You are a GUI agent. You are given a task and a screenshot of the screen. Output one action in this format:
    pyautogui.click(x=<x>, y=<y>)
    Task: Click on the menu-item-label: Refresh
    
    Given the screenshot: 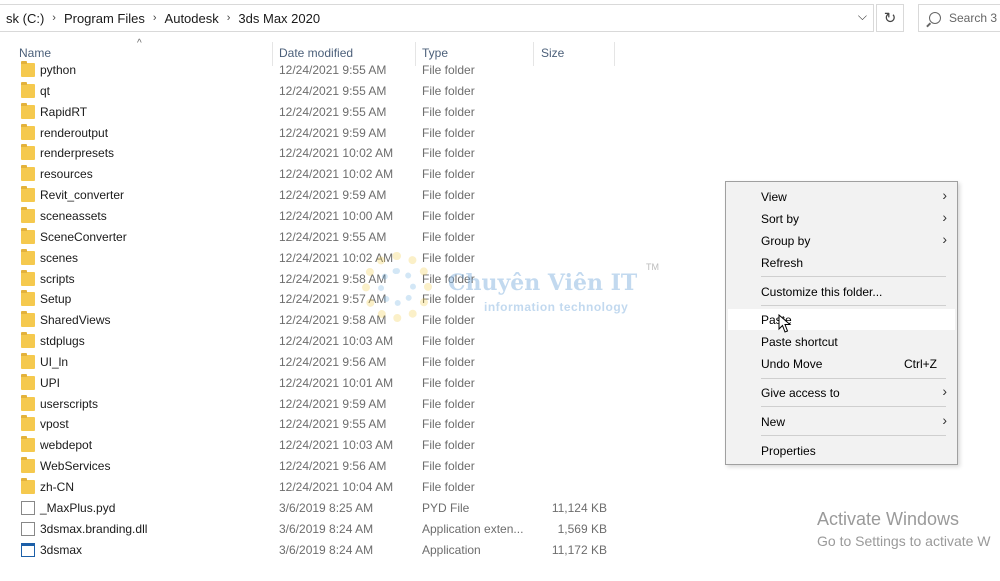 What is the action you would take?
    pyautogui.click(x=782, y=263)
    